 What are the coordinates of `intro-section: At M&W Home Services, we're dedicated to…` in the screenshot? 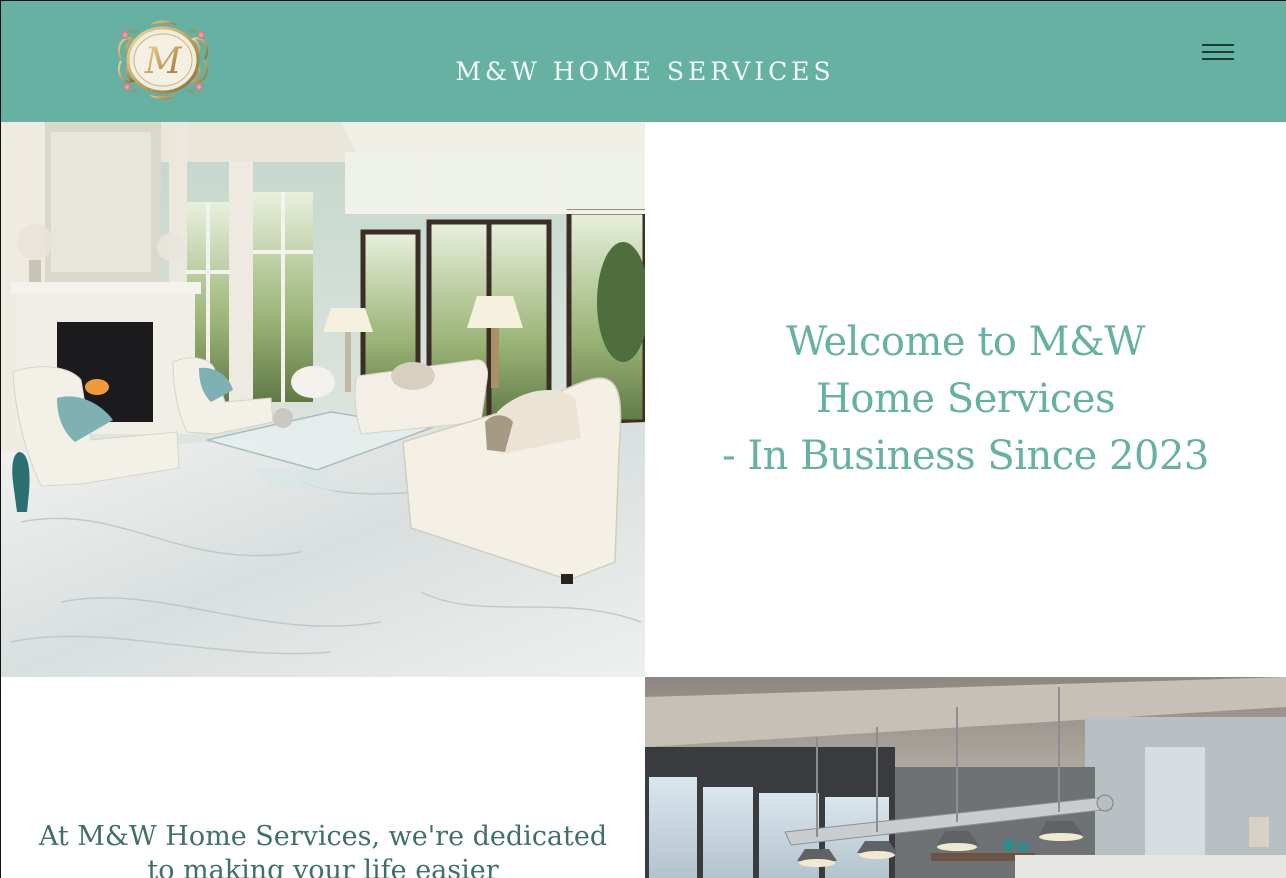 It's located at (323, 777).